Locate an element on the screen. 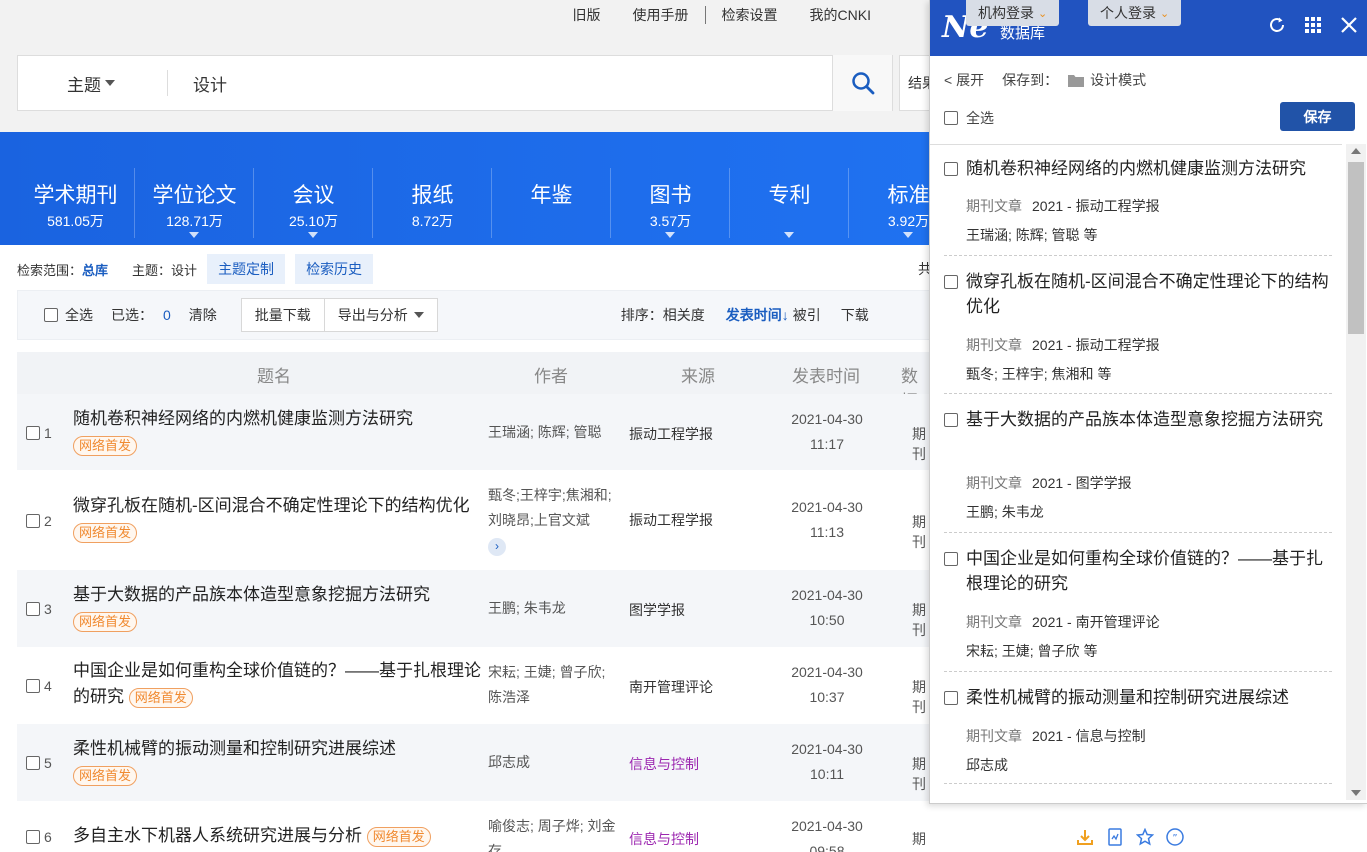 The image size is (1367, 852). db-tab-yearbook: 年鉴 is located at coordinates (551, 188).